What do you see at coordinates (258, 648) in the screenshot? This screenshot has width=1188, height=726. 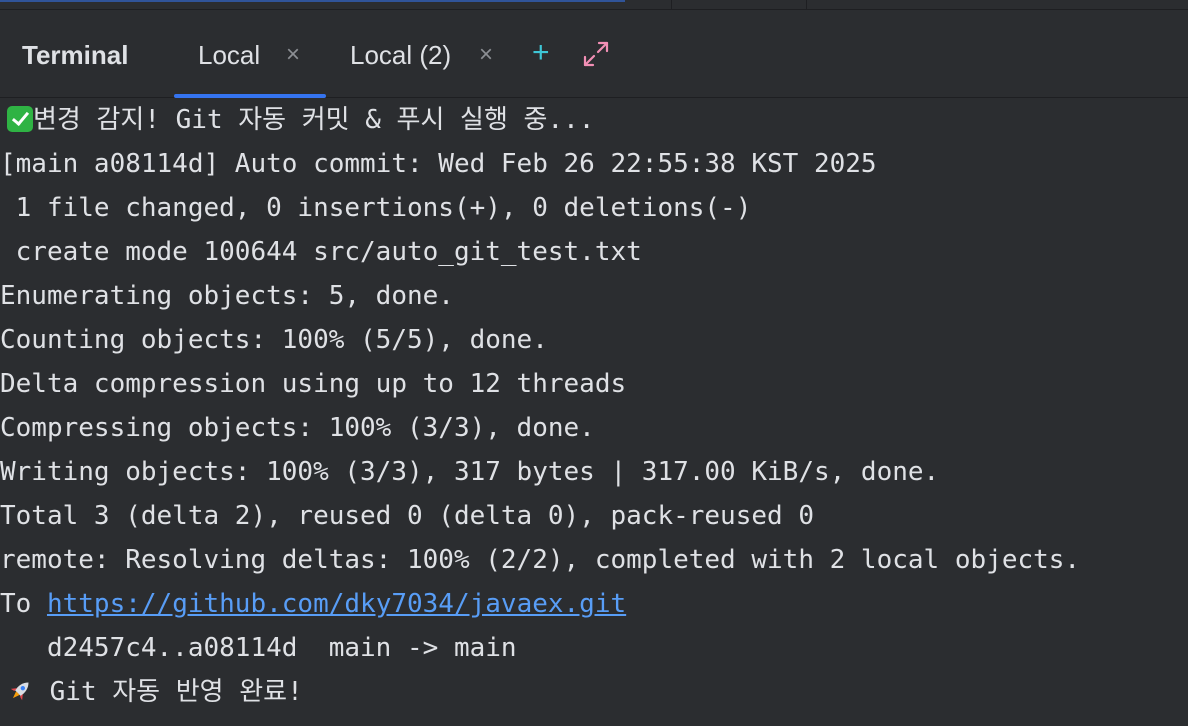 I see `terminal-line: d2457c4..a08114d main -> main` at bounding box center [258, 648].